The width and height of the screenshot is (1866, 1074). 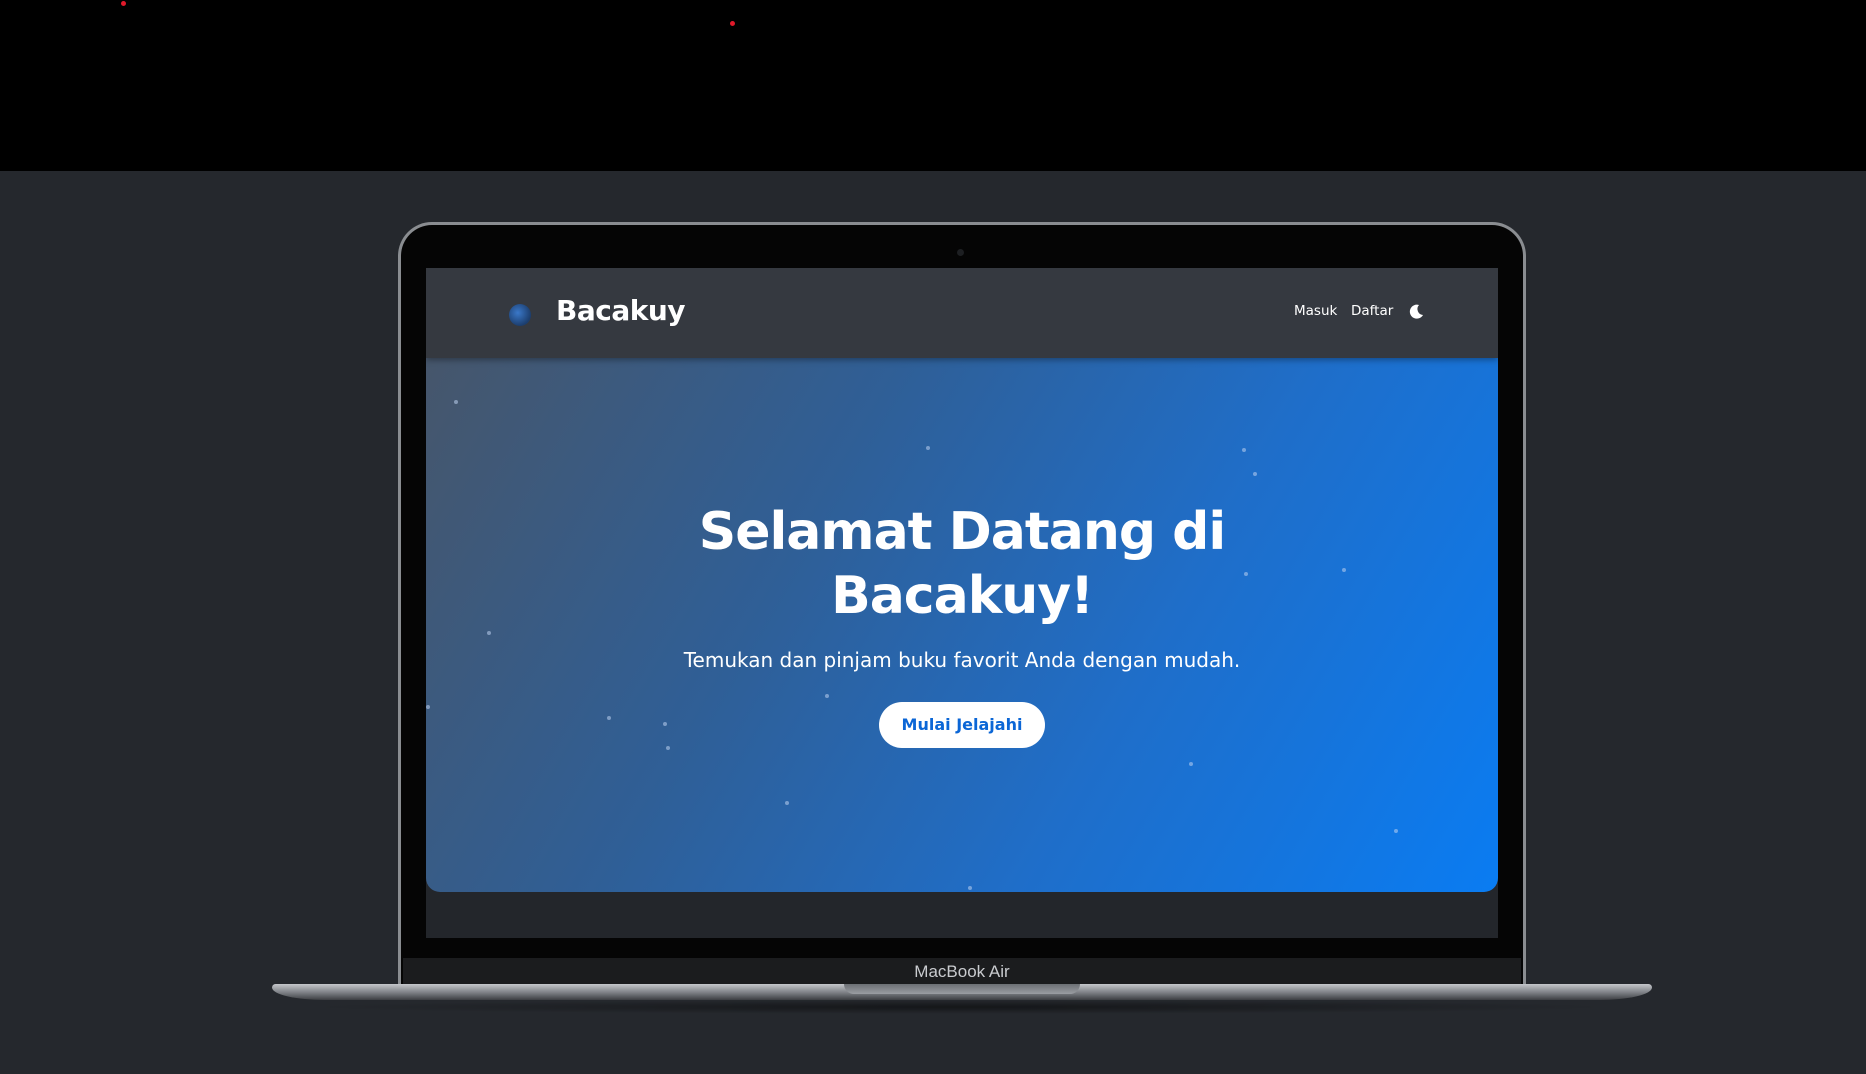 What do you see at coordinates (960, 1007) in the screenshot?
I see `laptop-shadow` at bounding box center [960, 1007].